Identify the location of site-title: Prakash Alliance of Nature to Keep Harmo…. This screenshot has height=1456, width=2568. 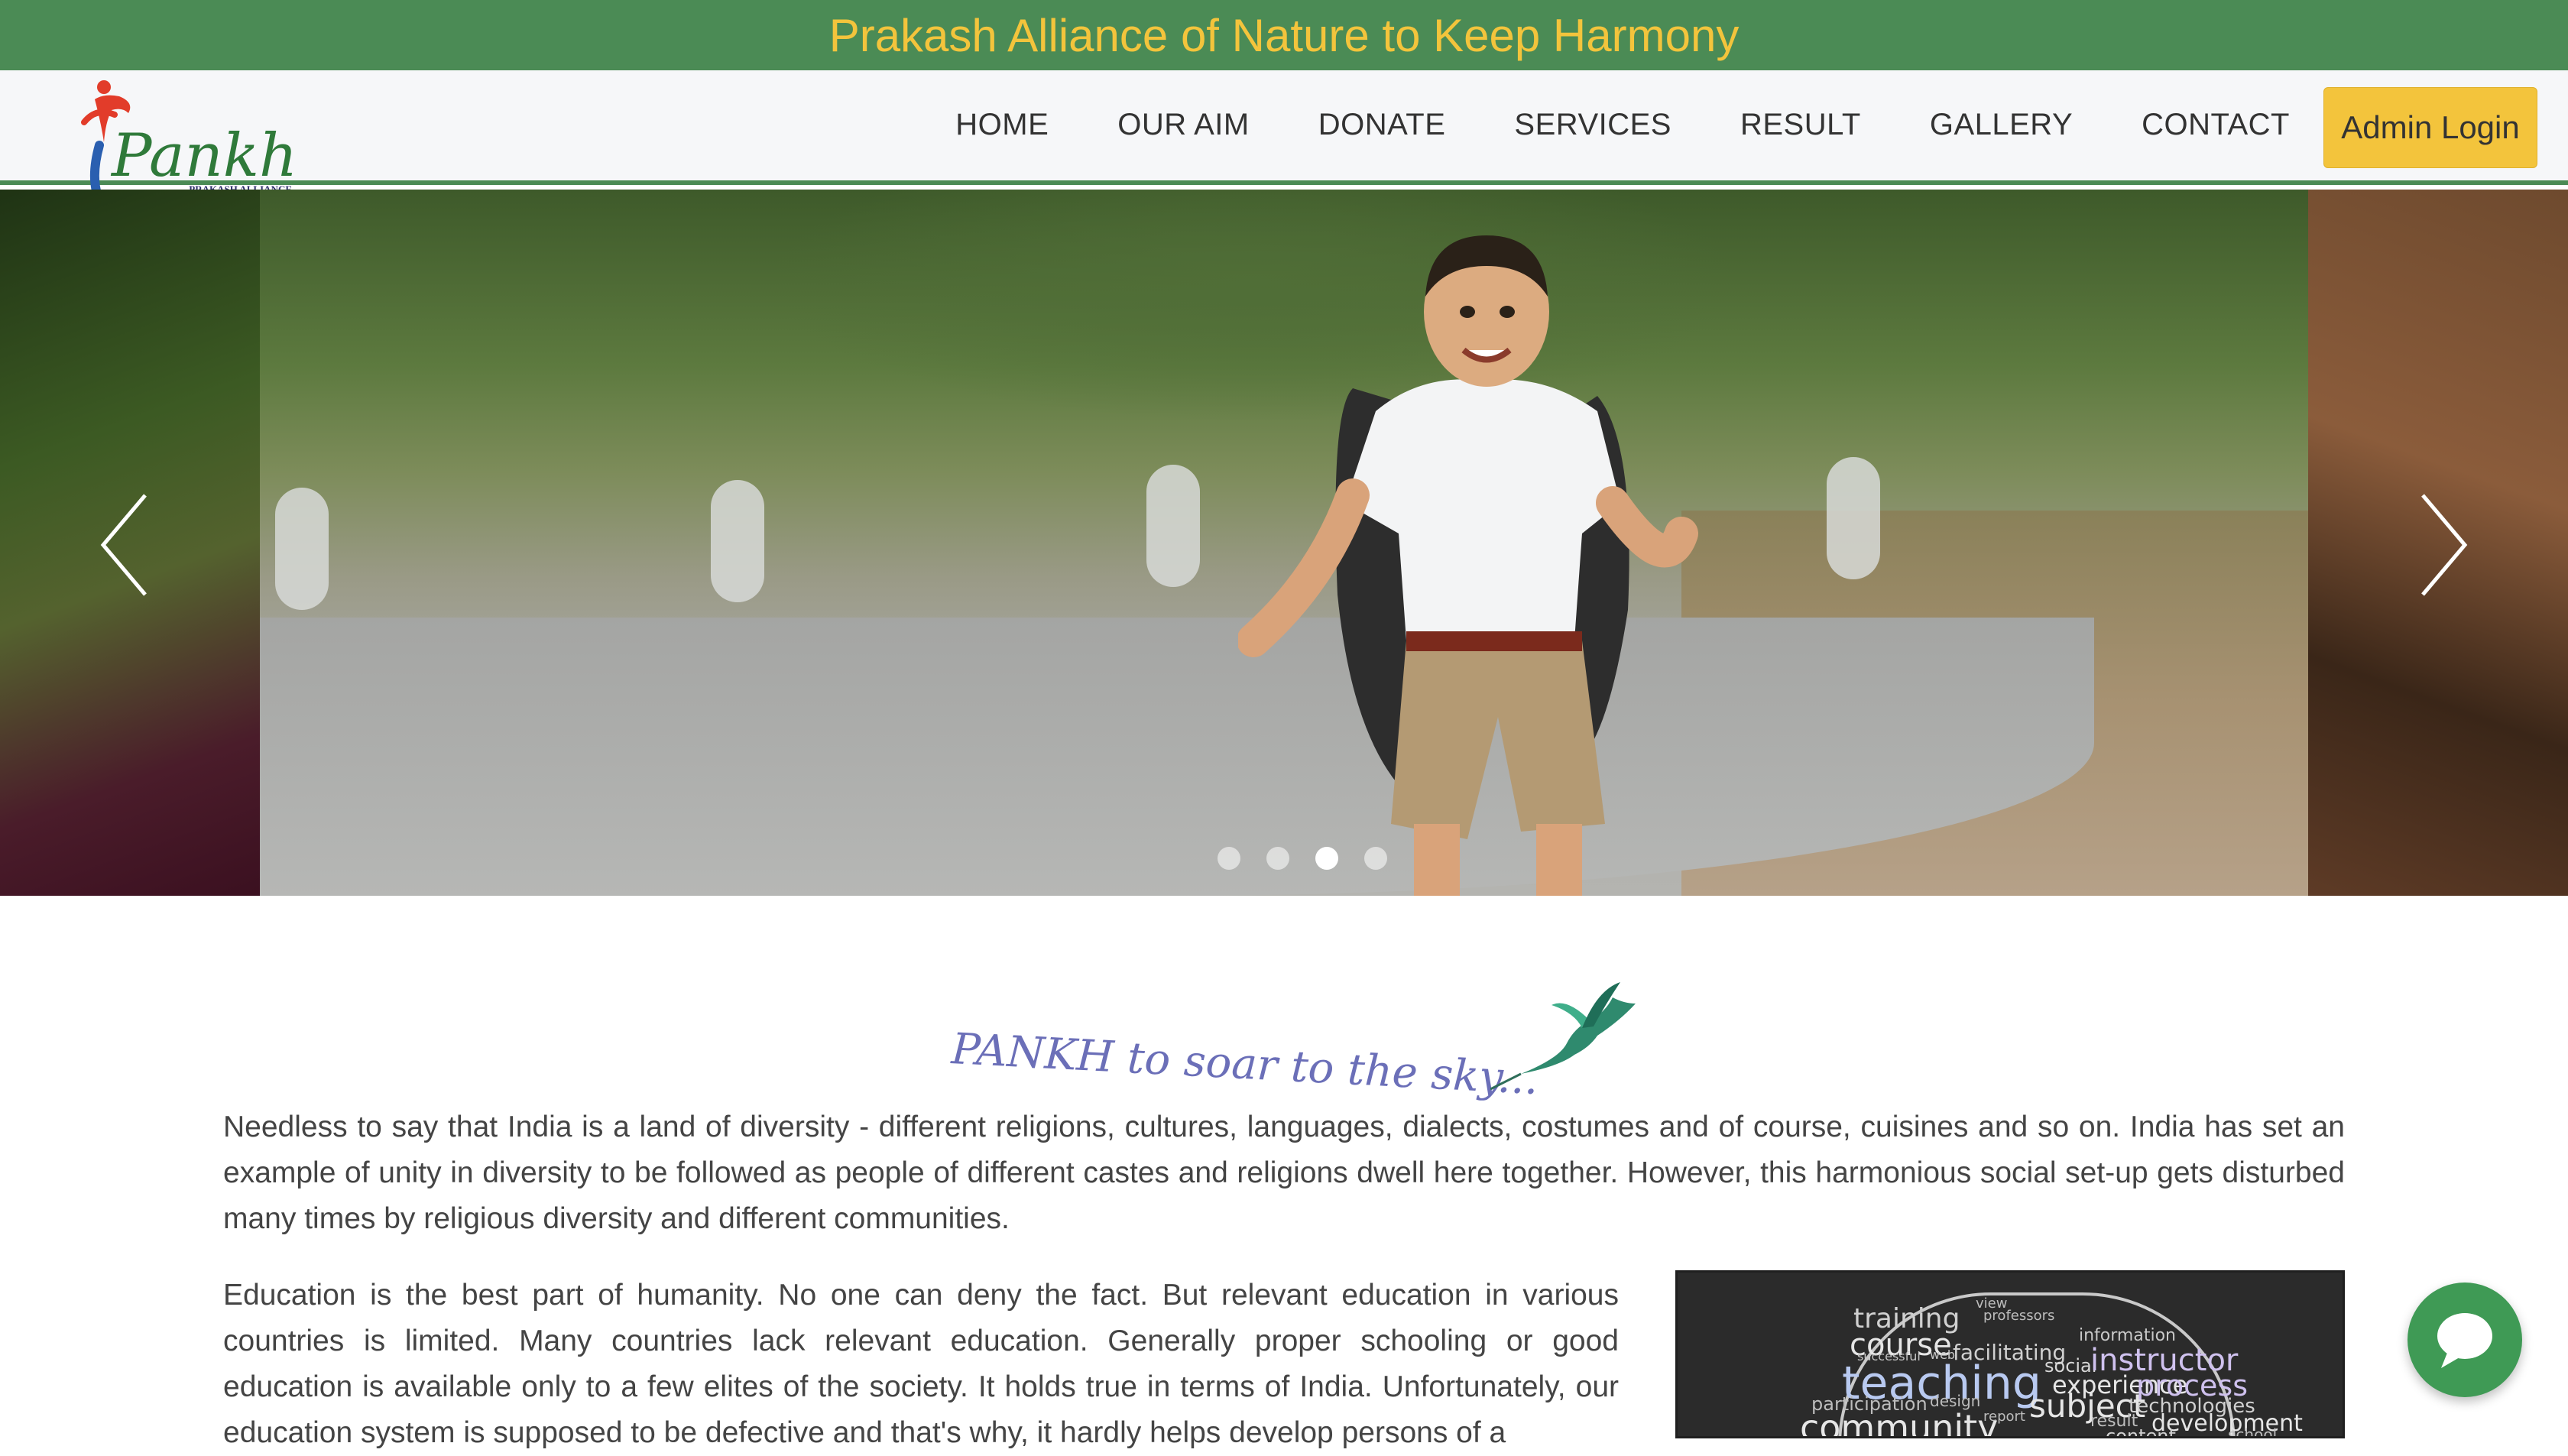
(1284, 35).